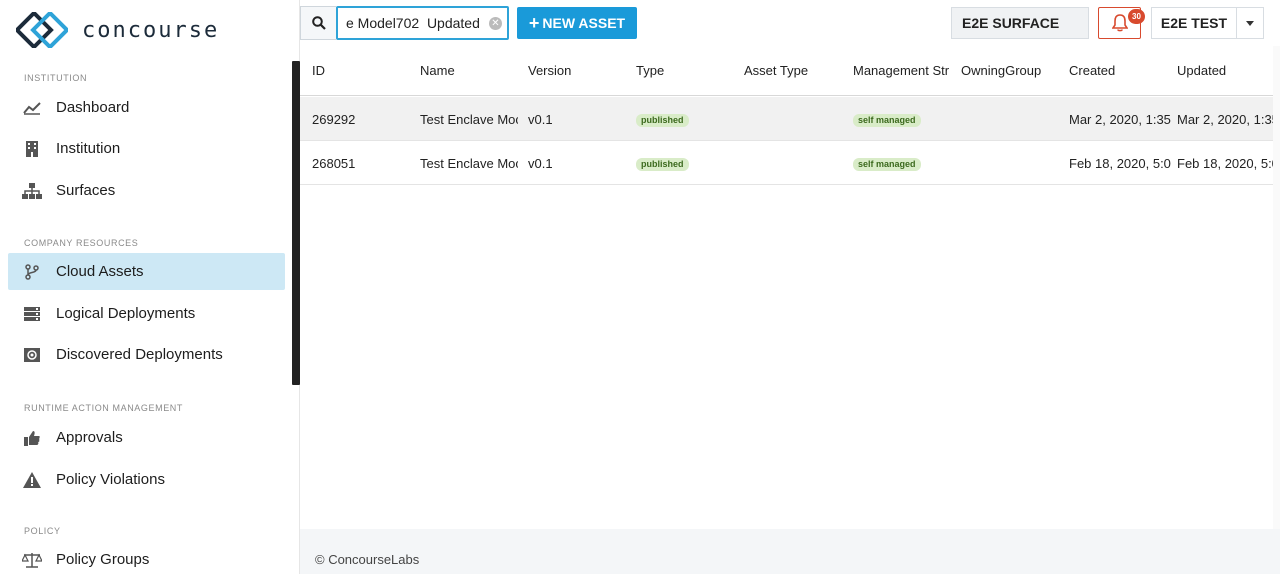  What do you see at coordinates (32, 149) in the screenshot?
I see `building-icon` at bounding box center [32, 149].